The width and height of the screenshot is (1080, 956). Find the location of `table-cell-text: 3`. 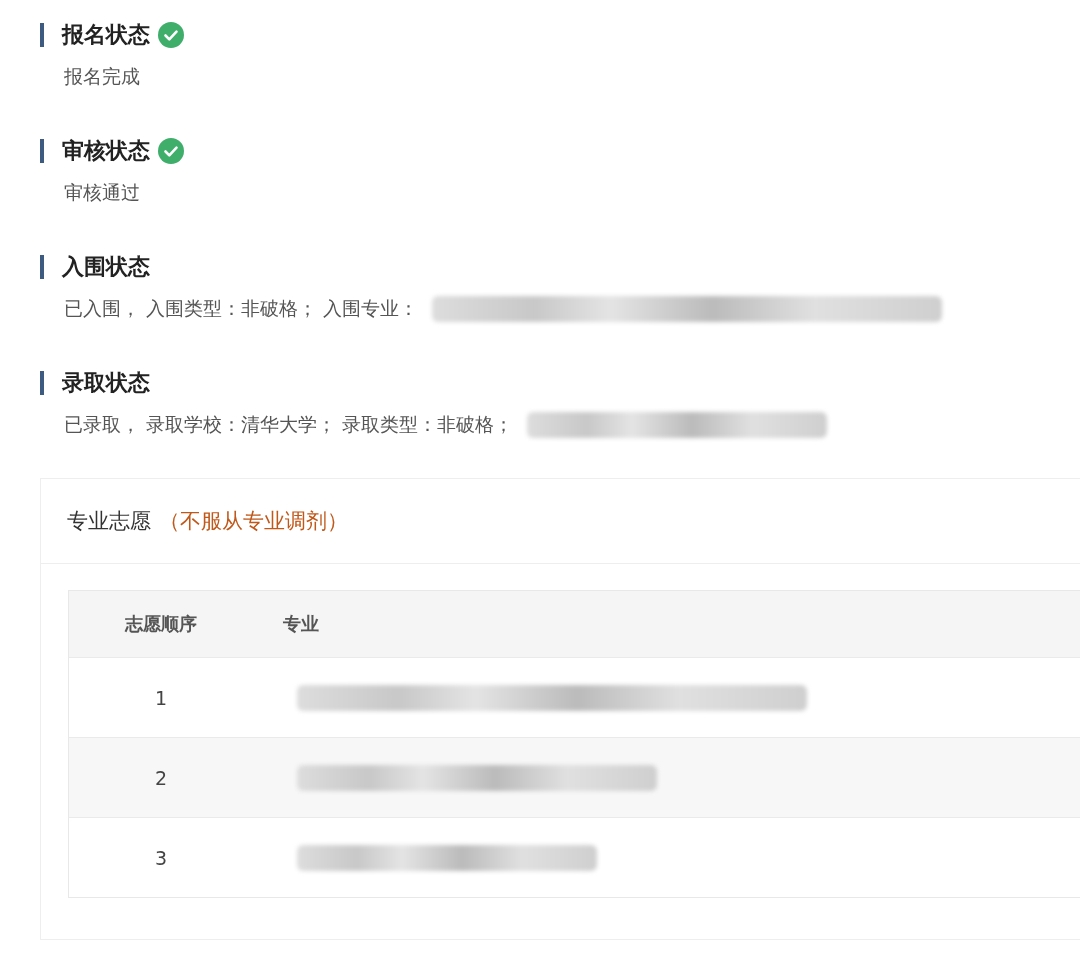

table-cell-text: 3 is located at coordinates (161, 857).